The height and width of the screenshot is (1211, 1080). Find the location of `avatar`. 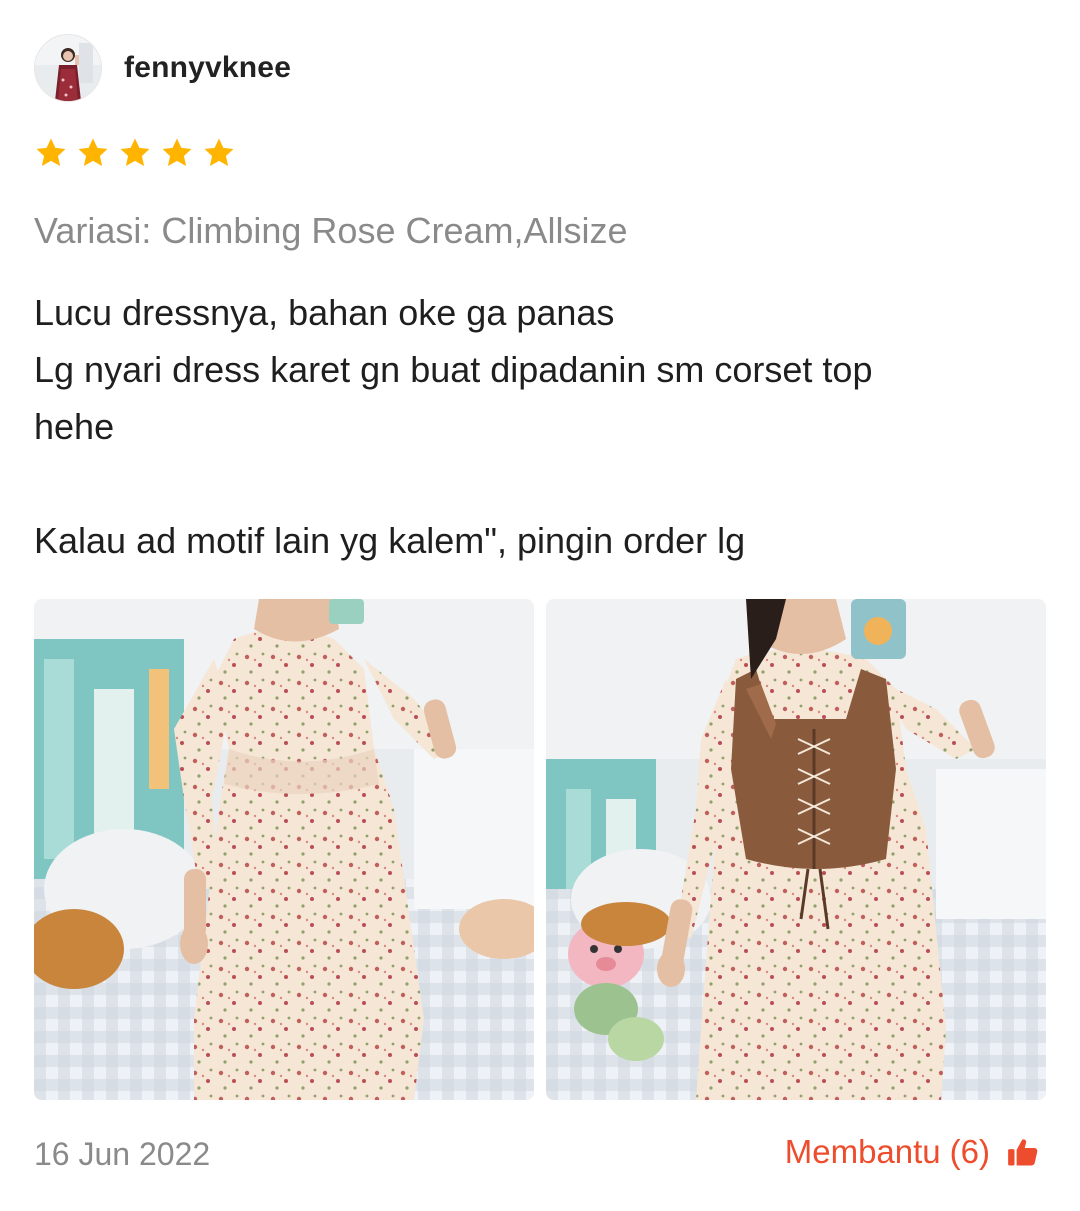

avatar is located at coordinates (68, 68).